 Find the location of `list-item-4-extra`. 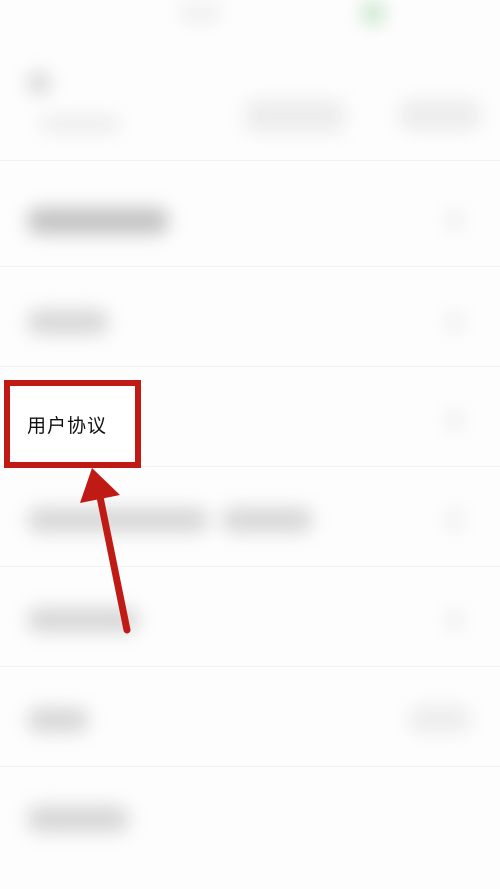

list-item-4-extra is located at coordinates (267, 520).